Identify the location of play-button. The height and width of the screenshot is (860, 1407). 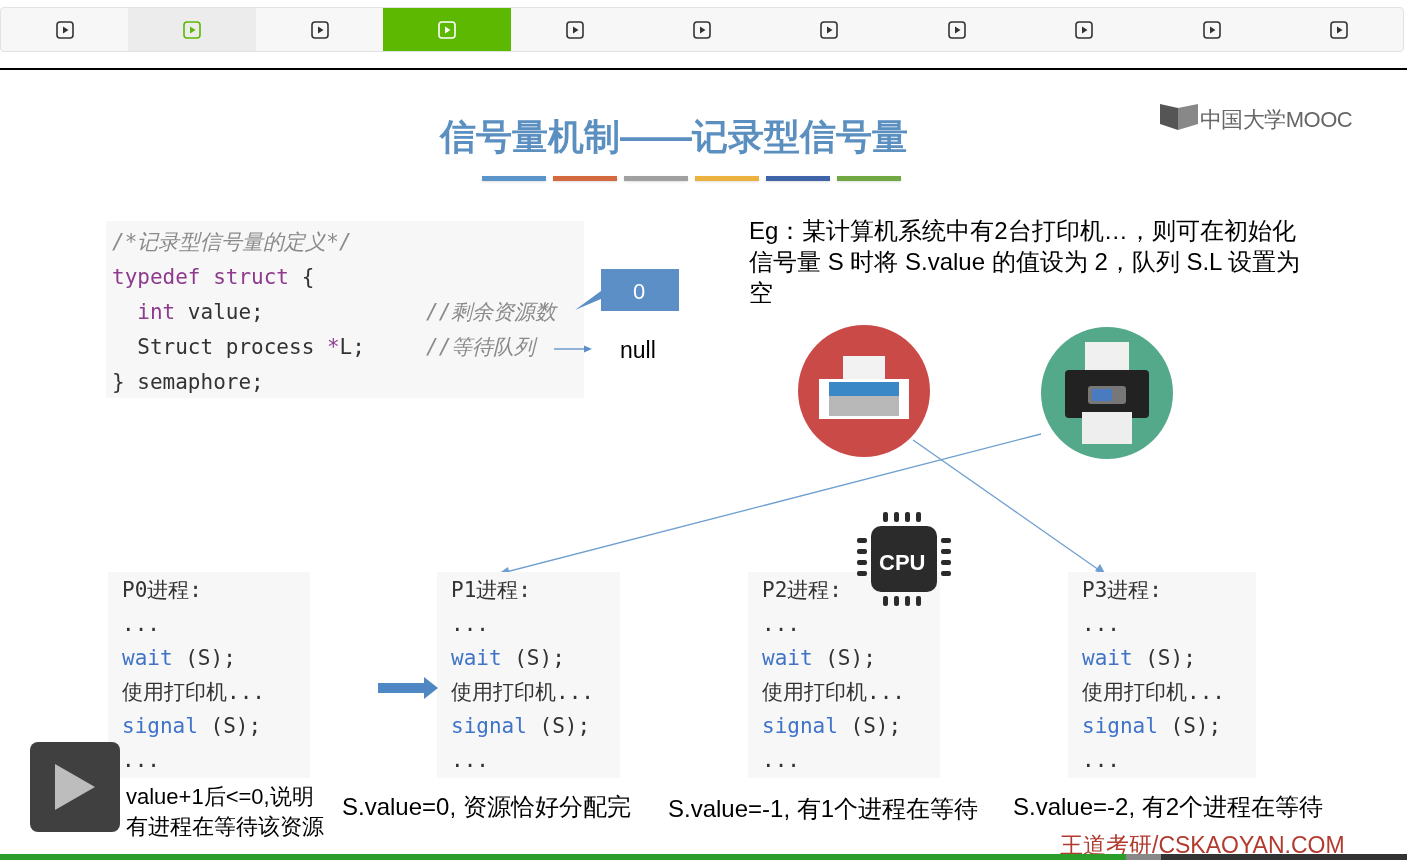
(75, 787).